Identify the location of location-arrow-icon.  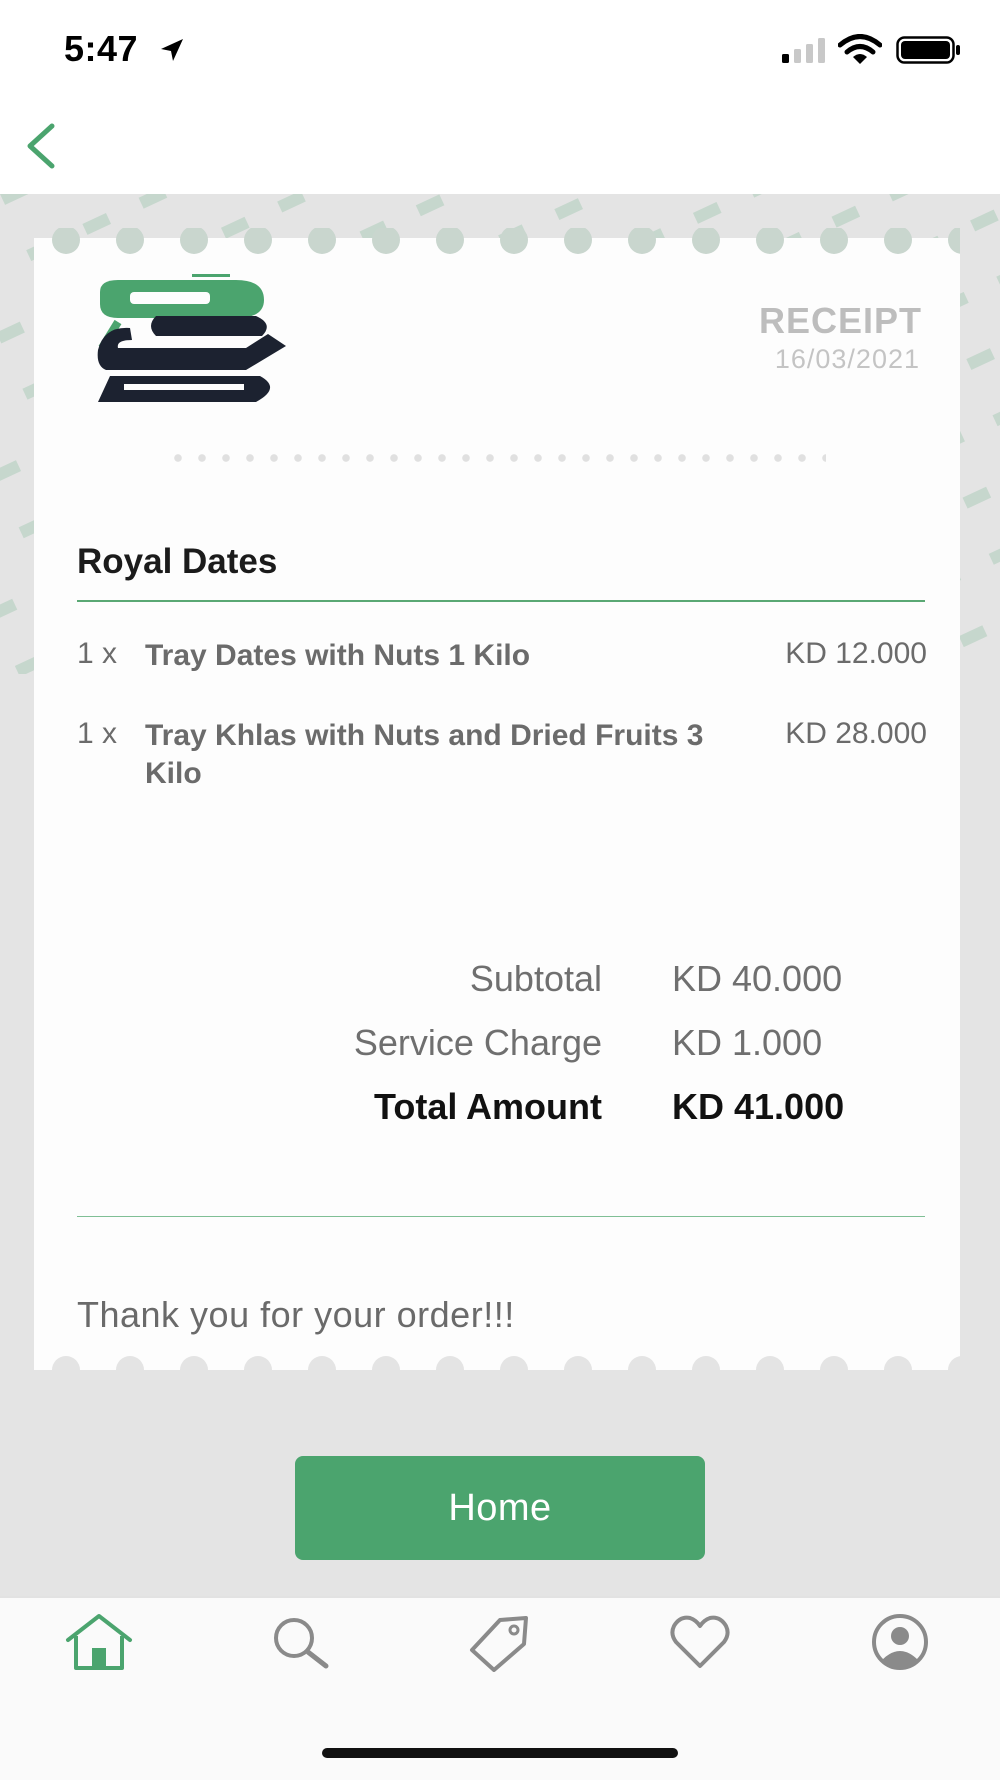
(172, 50).